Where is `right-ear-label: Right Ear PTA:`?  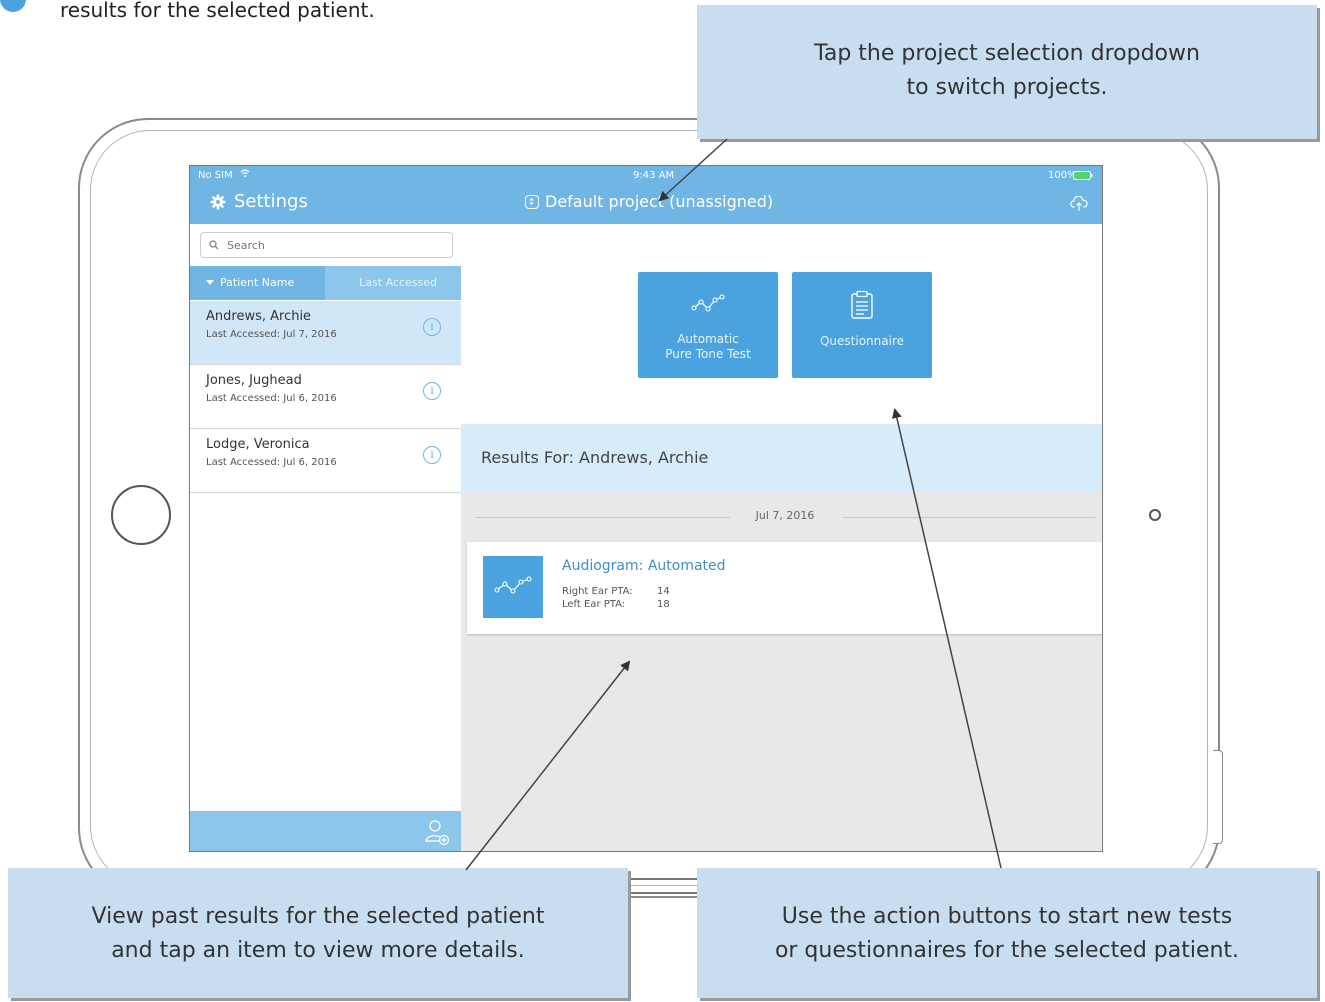 right-ear-label: Right Ear PTA: is located at coordinates (597, 591).